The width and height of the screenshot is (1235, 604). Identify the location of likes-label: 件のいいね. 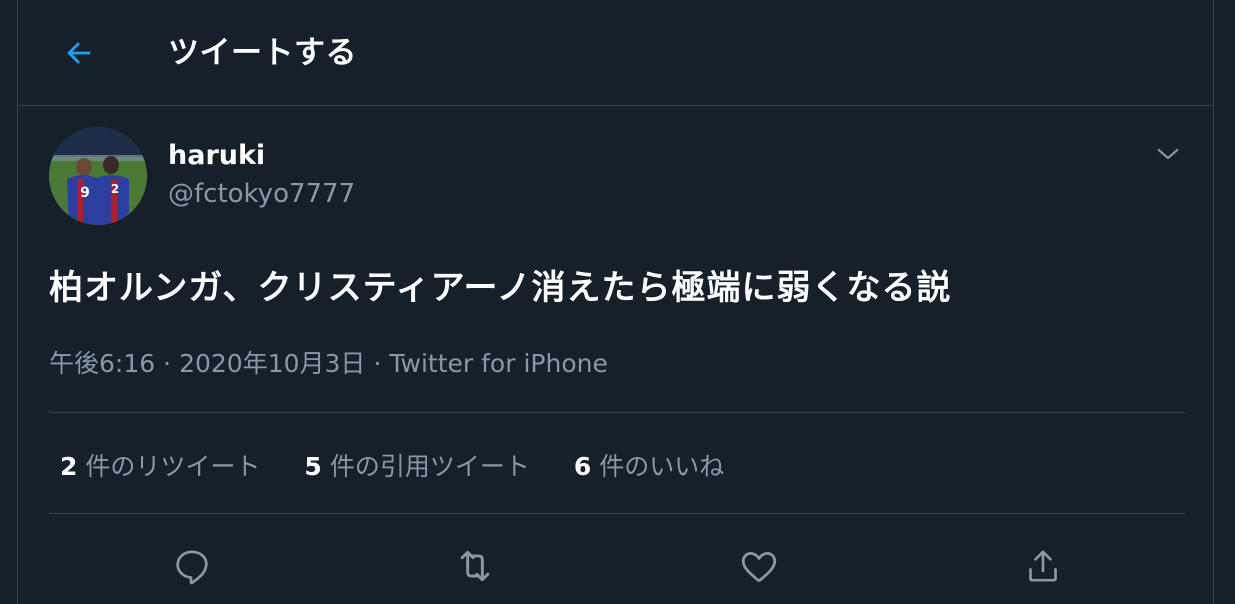
(662, 466).